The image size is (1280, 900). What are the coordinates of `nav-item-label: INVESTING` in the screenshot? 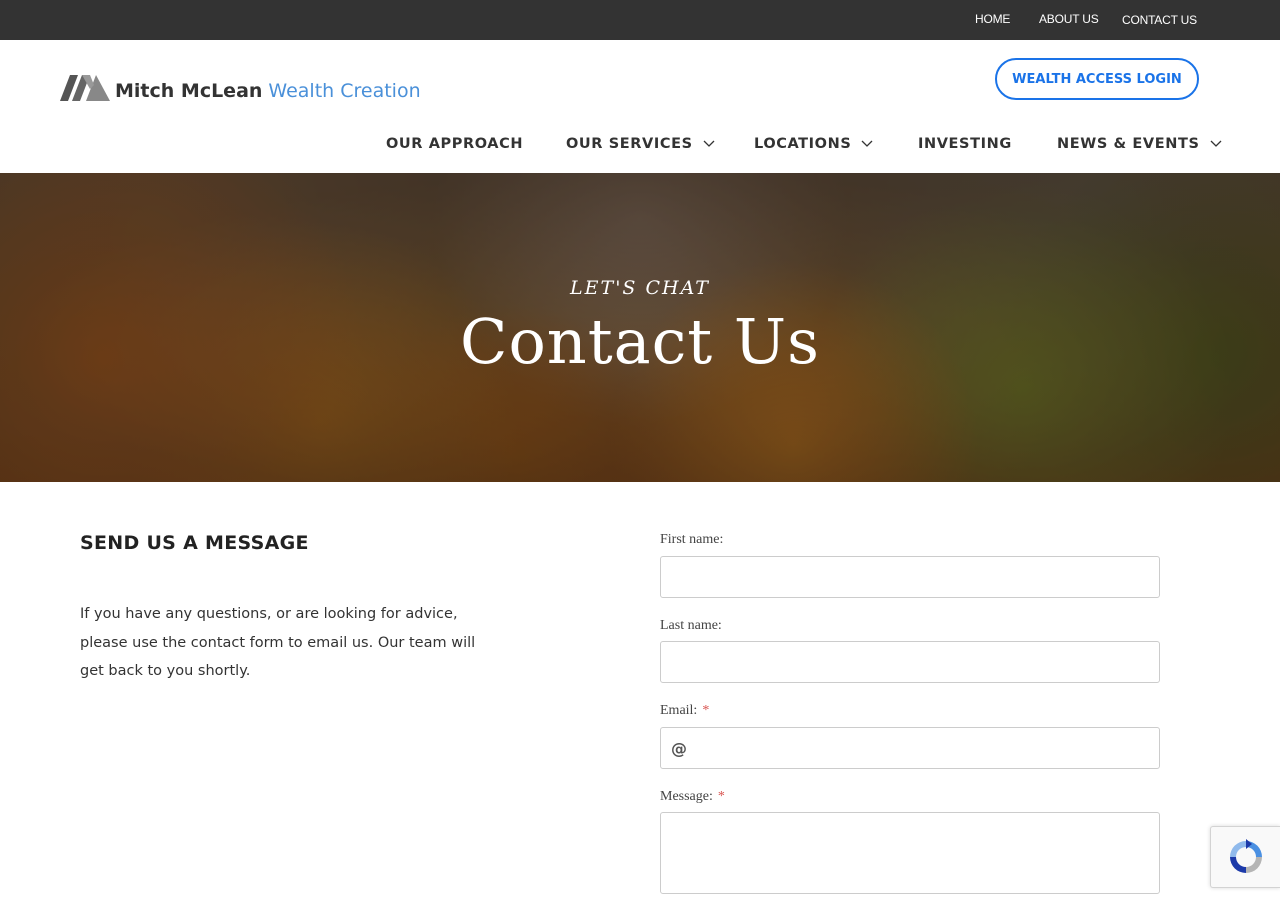 It's located at (965, 144).